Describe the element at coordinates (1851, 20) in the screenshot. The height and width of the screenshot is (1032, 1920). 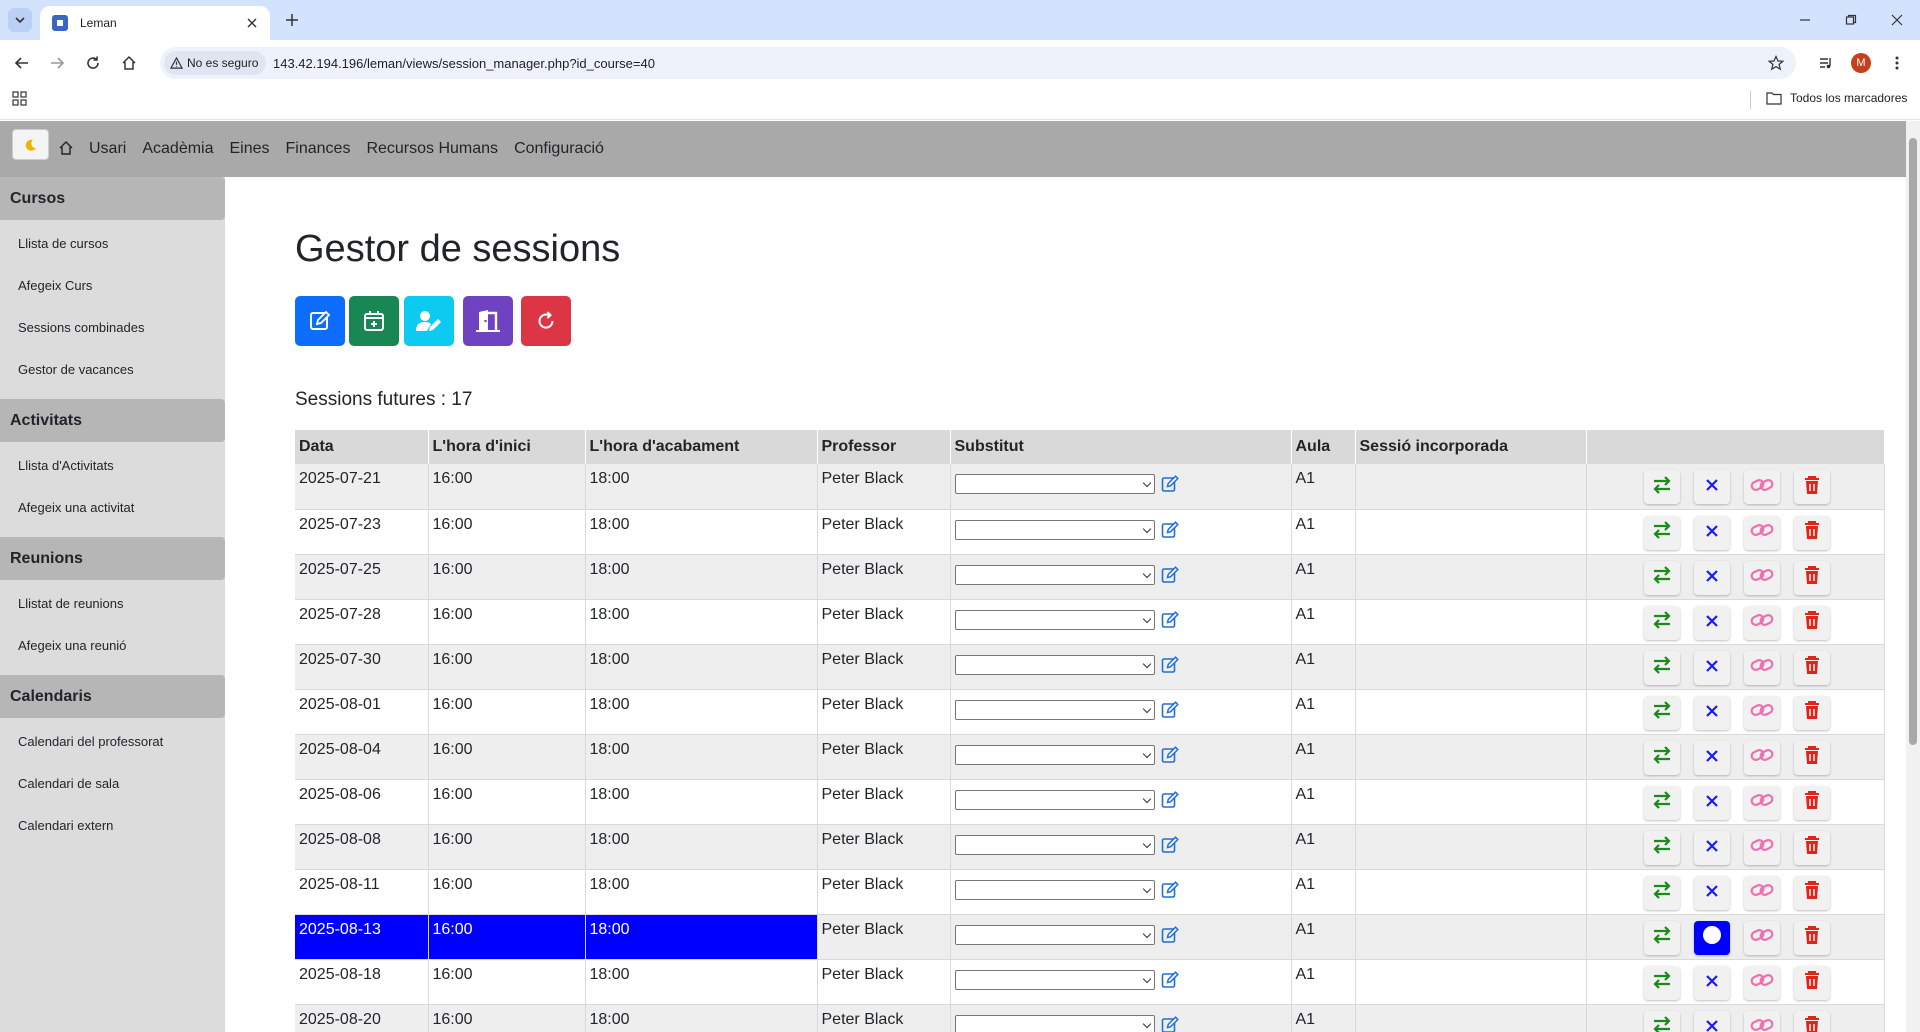
I see `restore-icon` at that location.